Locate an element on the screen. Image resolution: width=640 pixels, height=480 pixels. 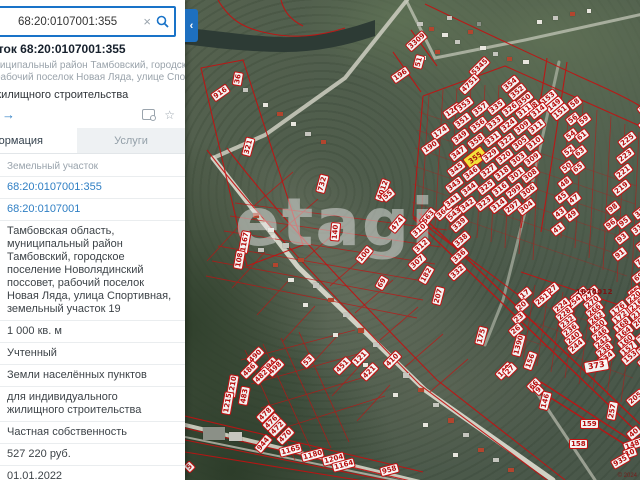
page-title: Земельный участок 68:20:0107001:355 is located at coordinates (63, 49).